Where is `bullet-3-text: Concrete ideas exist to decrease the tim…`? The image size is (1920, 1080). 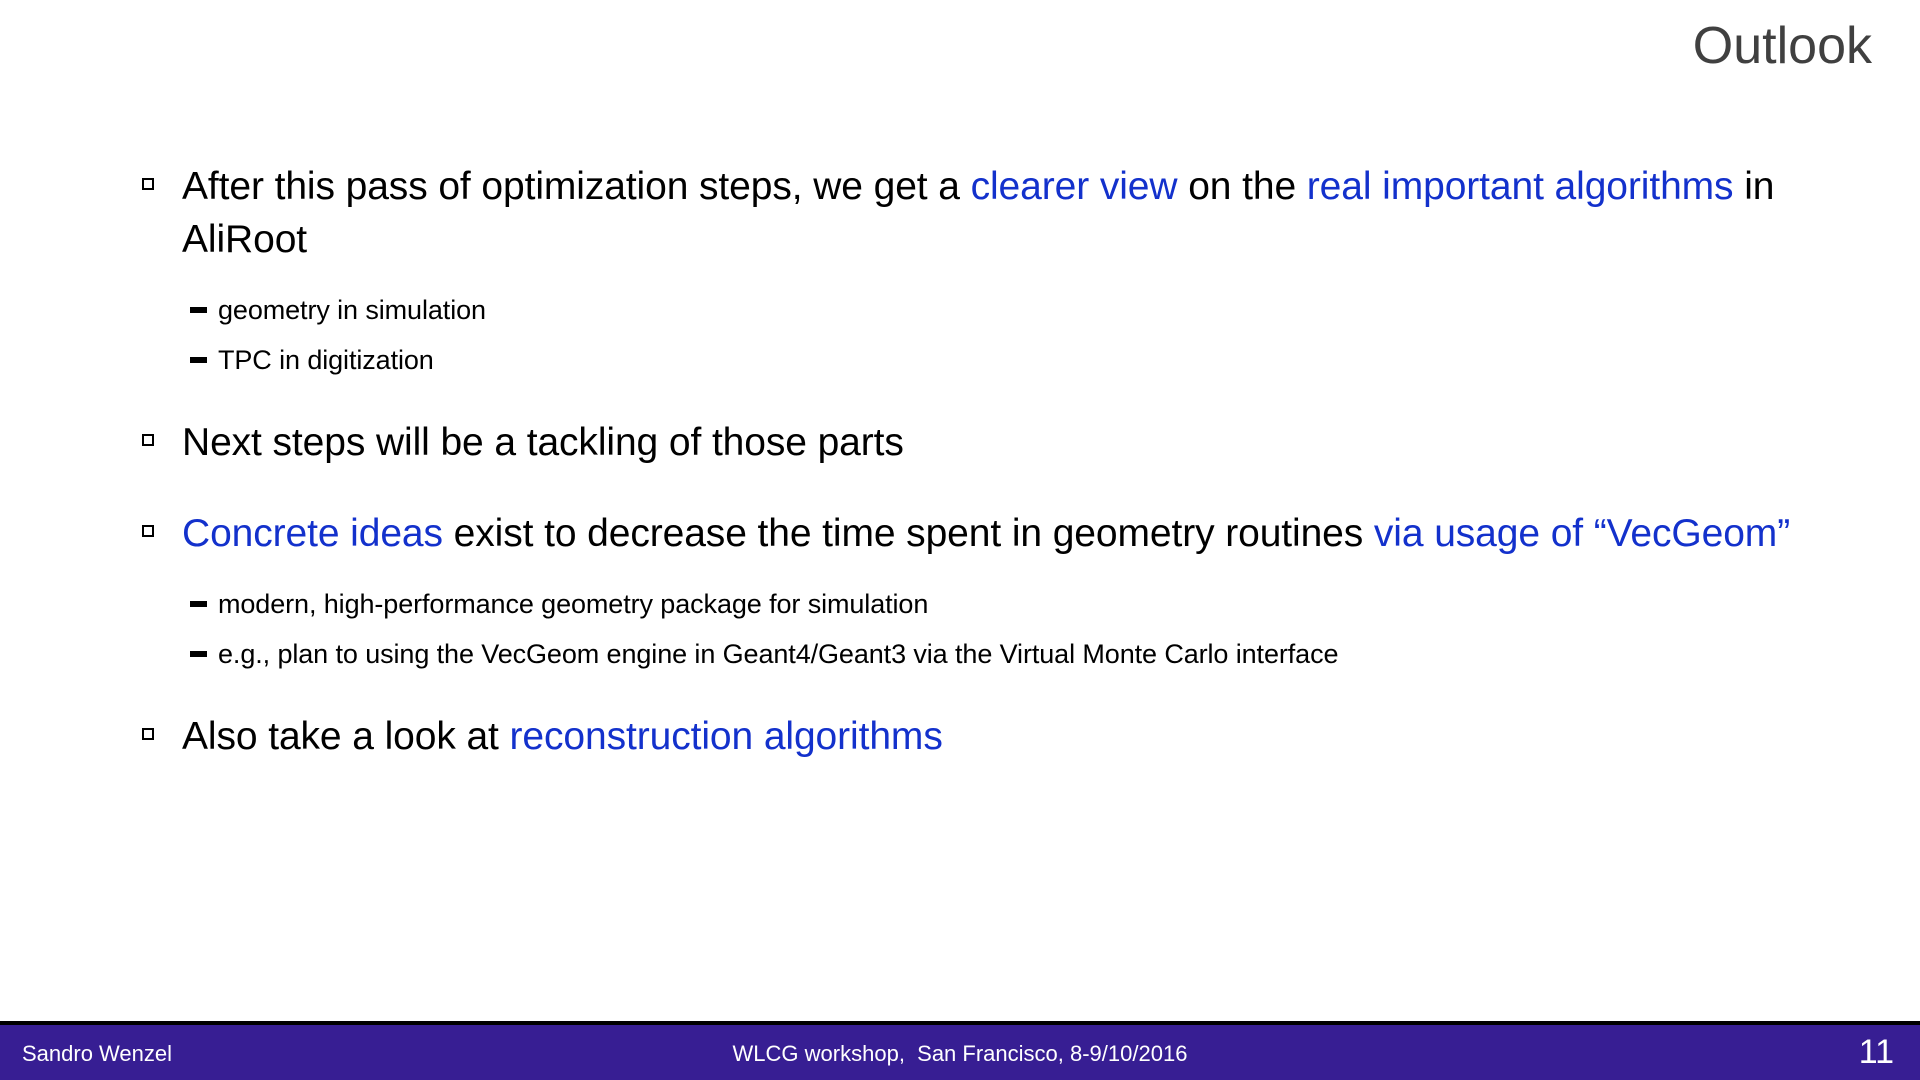
bullet-3-text: Concrete ideas exist to decrease the tim… is located at coordinates (1036, 533).